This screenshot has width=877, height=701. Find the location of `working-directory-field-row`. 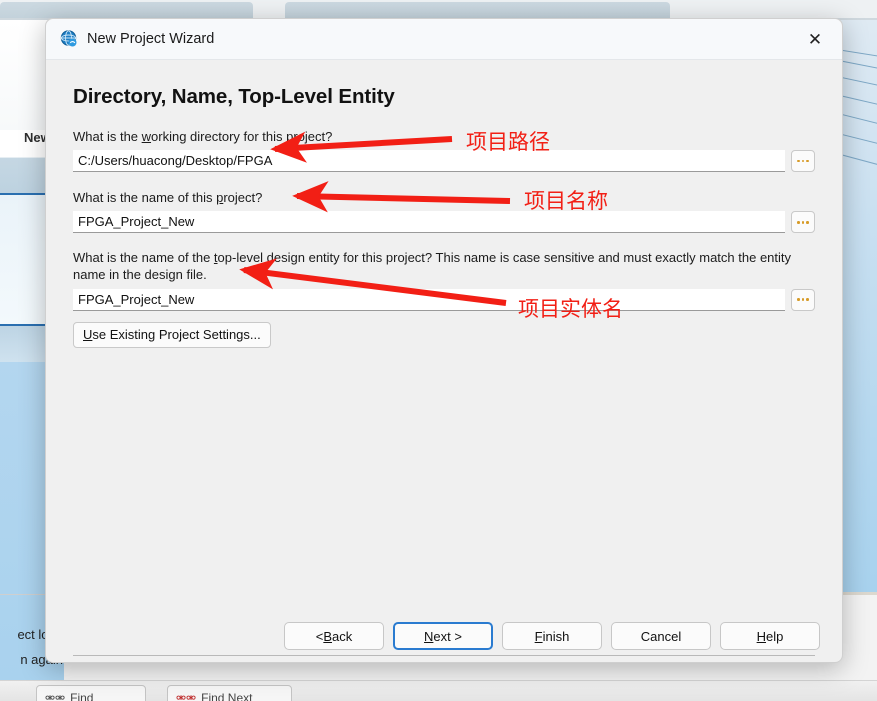

working-directory-field-row is located at coordinates (444, 161).